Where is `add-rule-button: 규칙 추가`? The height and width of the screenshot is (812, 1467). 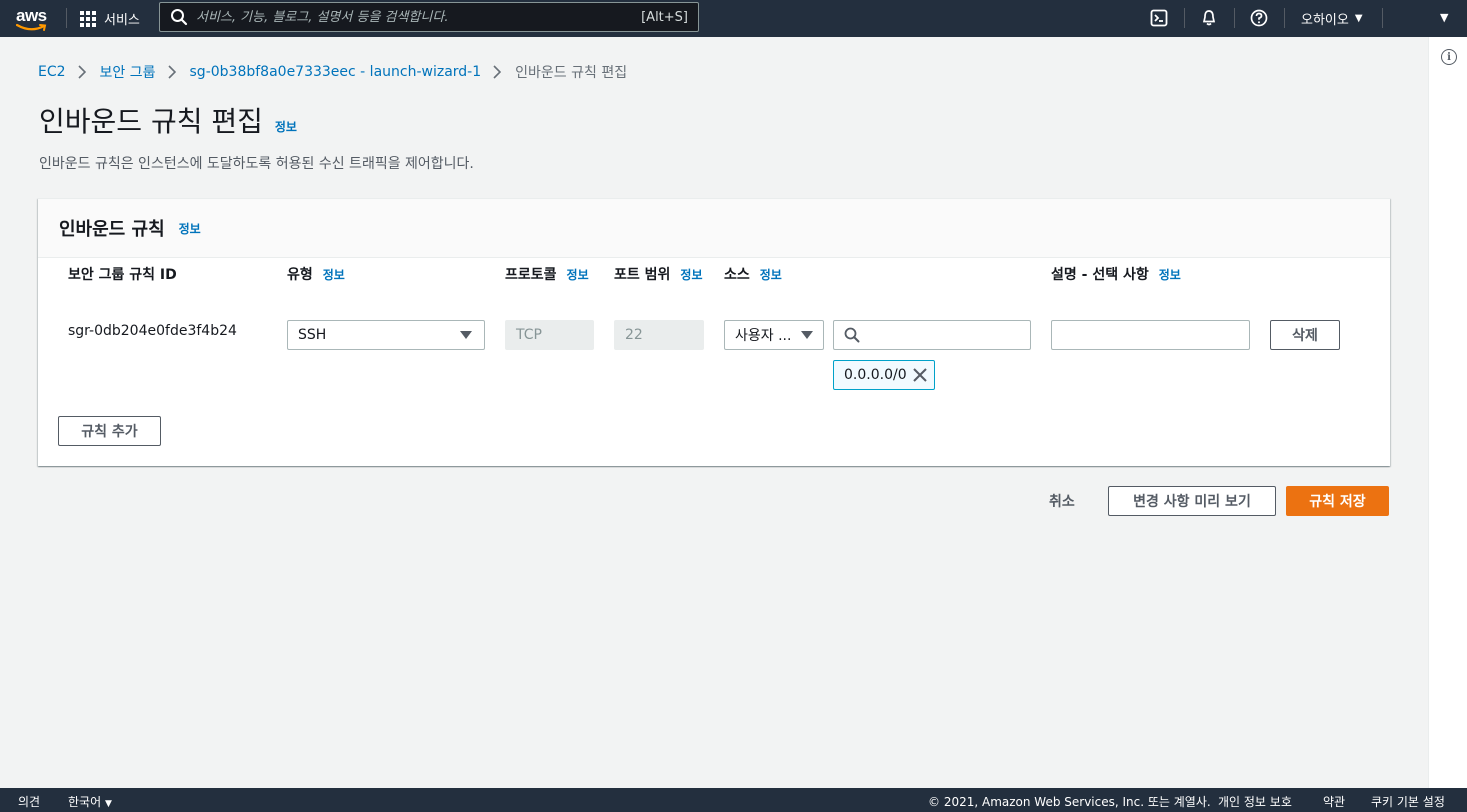 add-rule-button: 규칙 추가 is located at coordinates (109, 431).